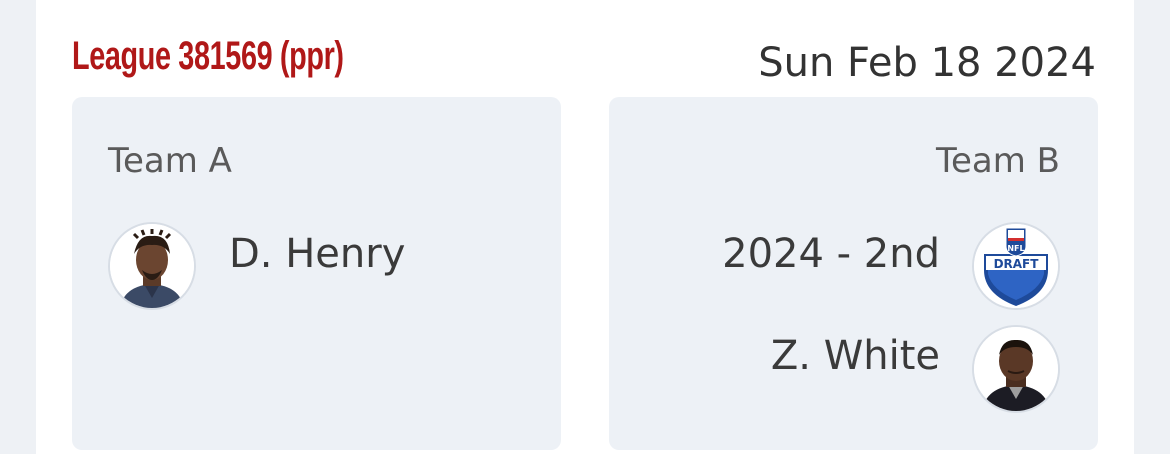  What do you see at coordinates (1015, 248) in the screenshot?
I see `svg-text: NFL` at bounding box center [1015, 248].